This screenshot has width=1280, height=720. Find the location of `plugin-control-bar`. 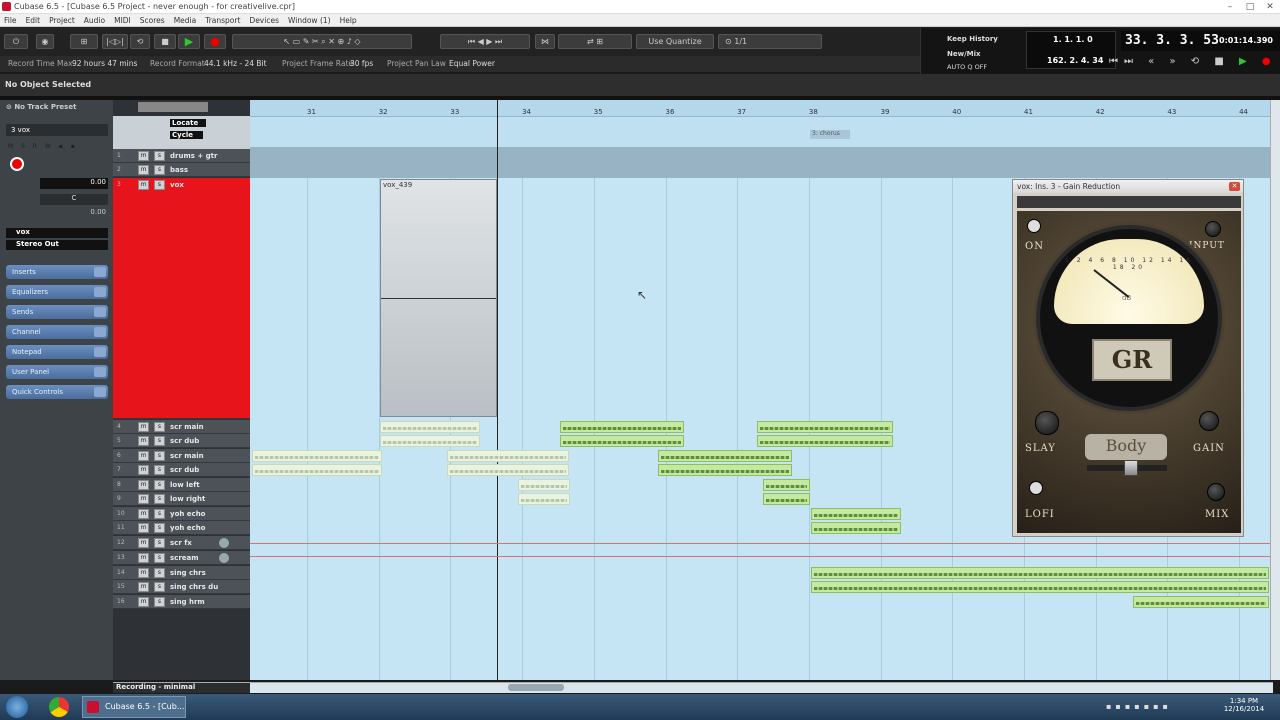

plugin-control-bar is located at coordinates (1129, 202).